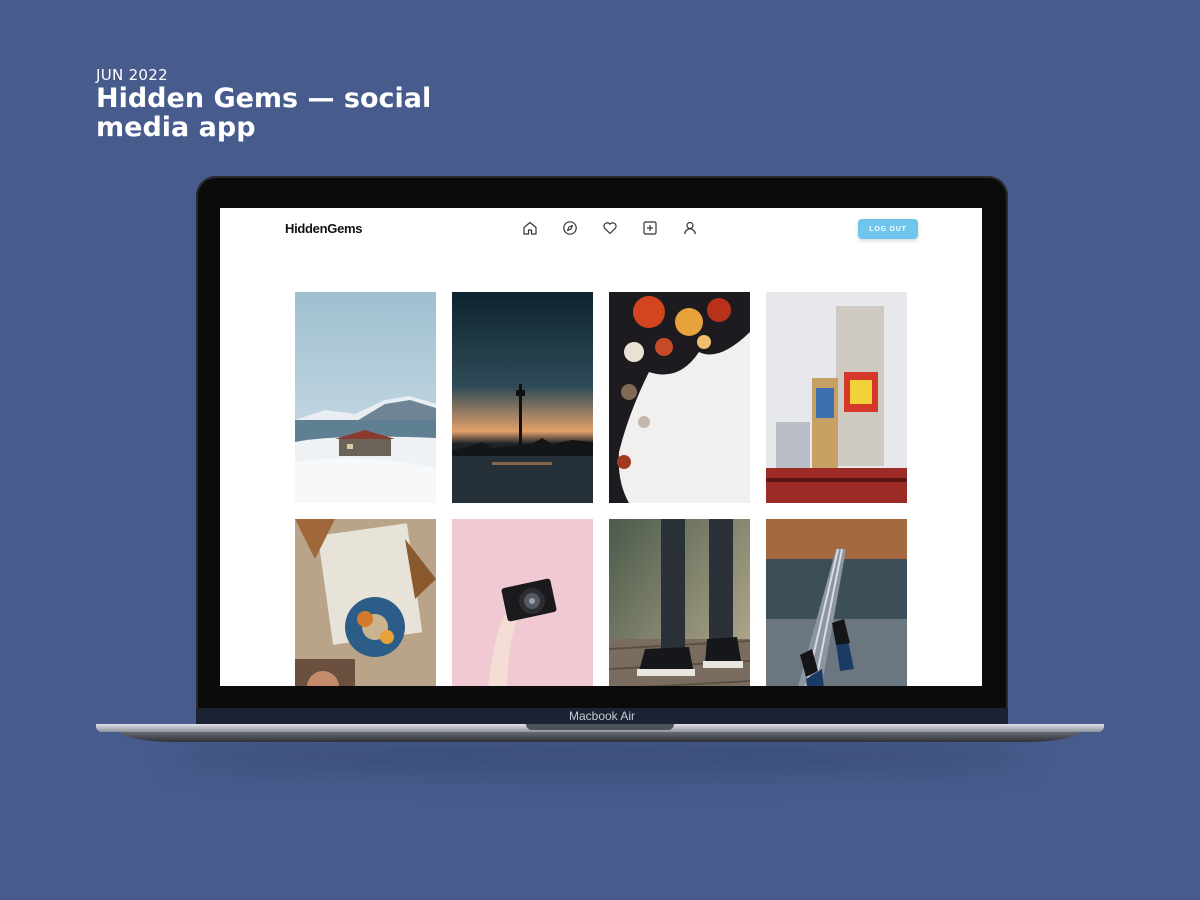  I want to click on project-title: Hidden Gems — social media app, so click(264, 113).